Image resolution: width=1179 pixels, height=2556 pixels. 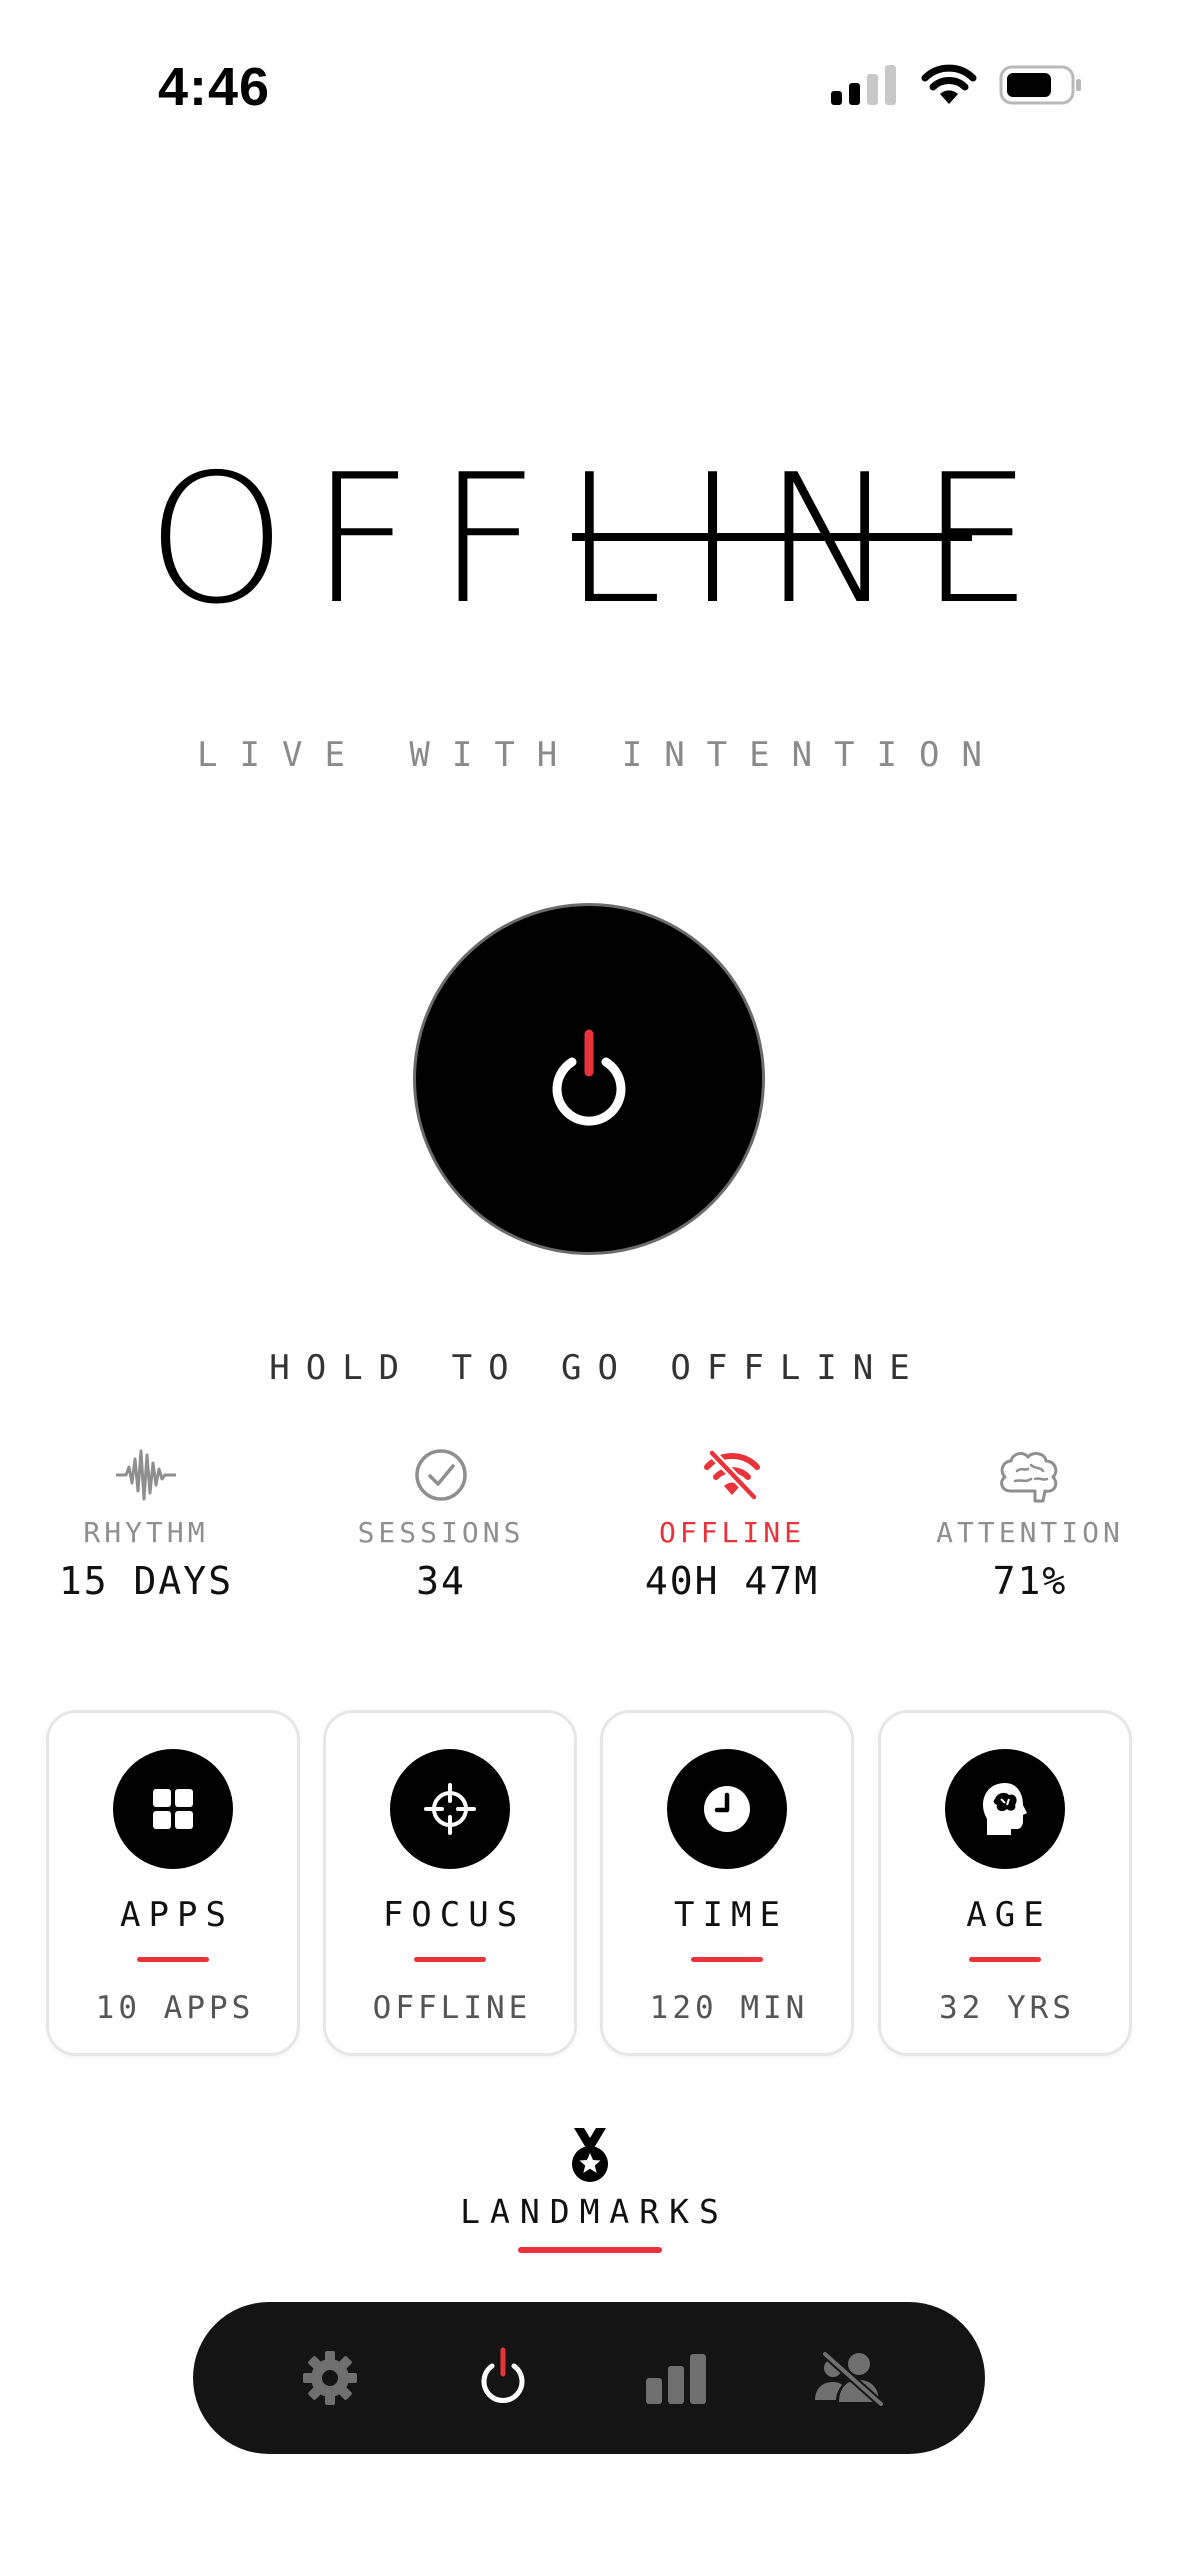 What do you see at coordinates (1005, 1809) in the screenshot?
I see `head-brain-icon` at bounding box center [1005, 1809].